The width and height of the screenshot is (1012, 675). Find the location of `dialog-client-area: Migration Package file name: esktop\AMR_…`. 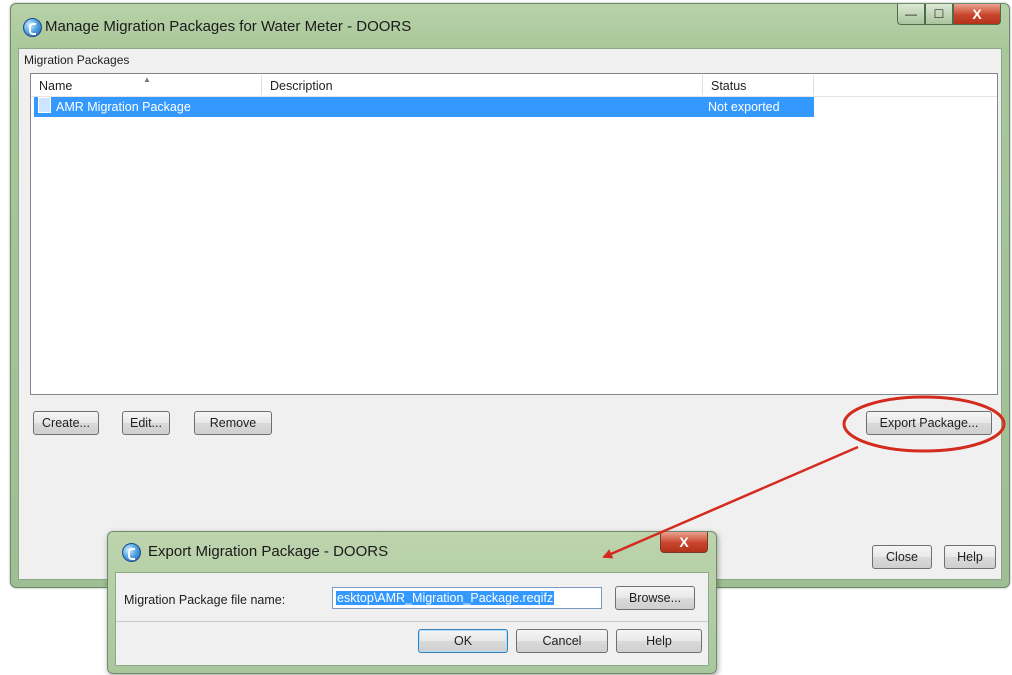

dialog-client-area: Migration Package file name: esktop\AMR_… is located at coordinates (412, 619).